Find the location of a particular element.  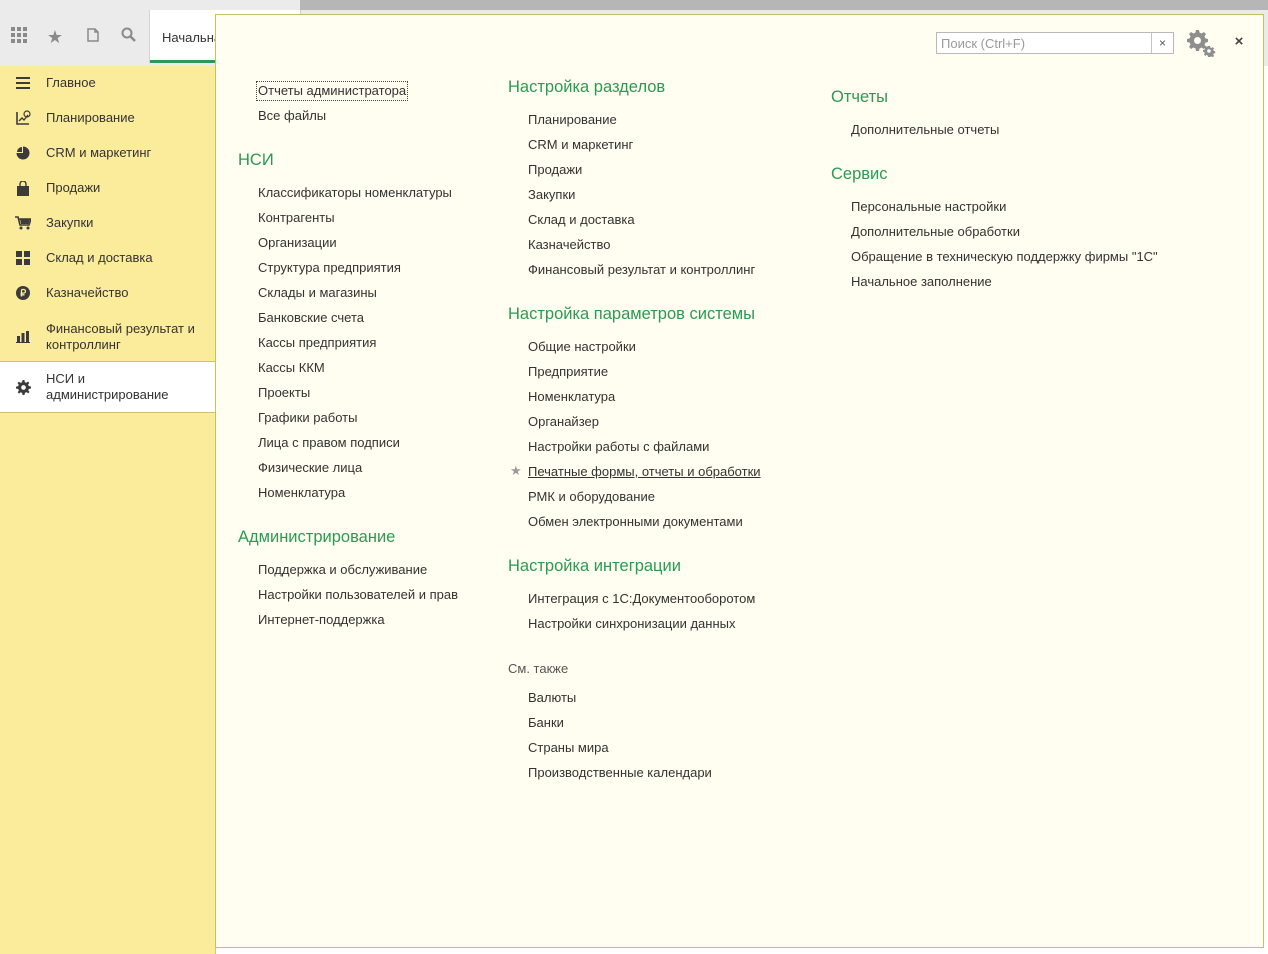

sidebar-item-crm: CRM и маркетинг is located at coordinates (107, 153).